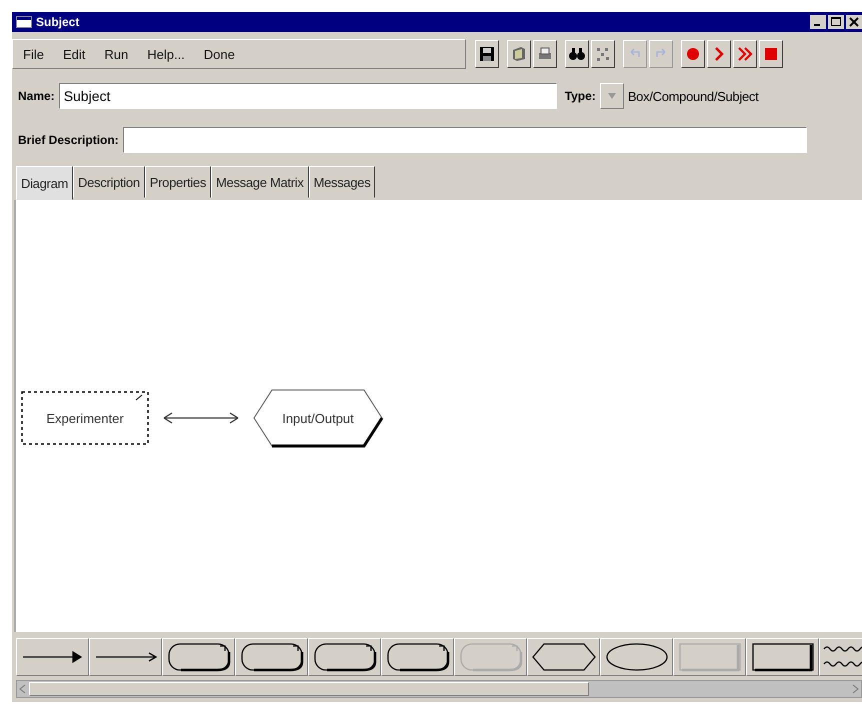 The height and width of the screenshot is (705, 862). Describe the element at coordinates (545, 54) in the screenshot. I see `print-button` at that location.